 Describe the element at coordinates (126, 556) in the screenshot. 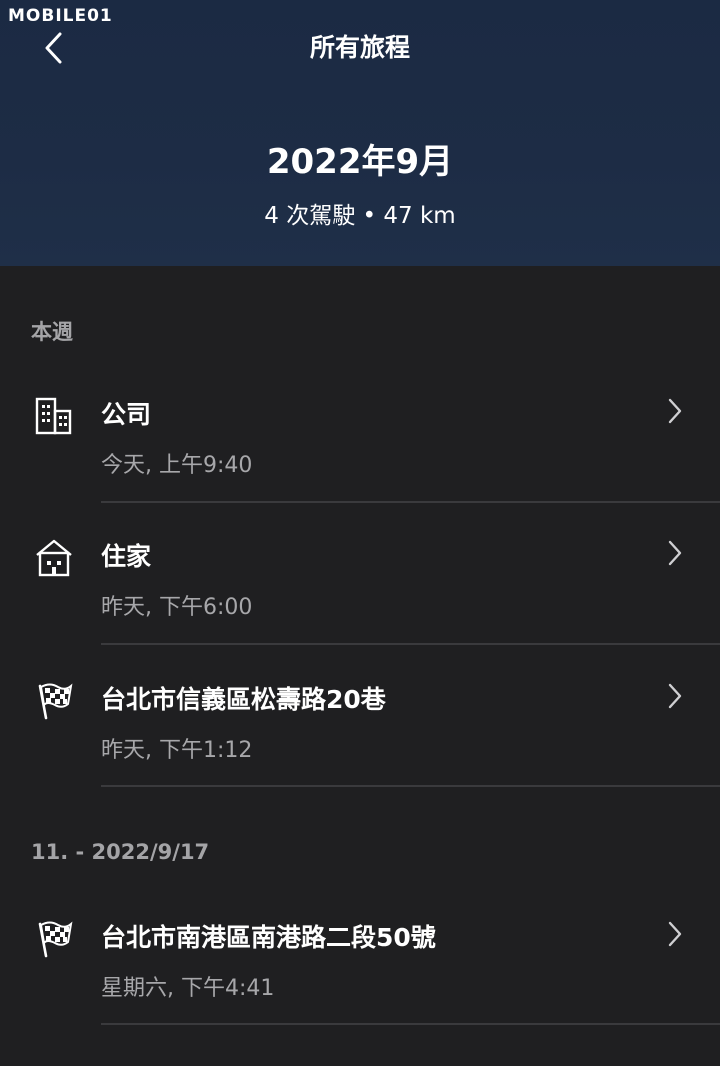

I see `trip-destination: 住家` at that location.